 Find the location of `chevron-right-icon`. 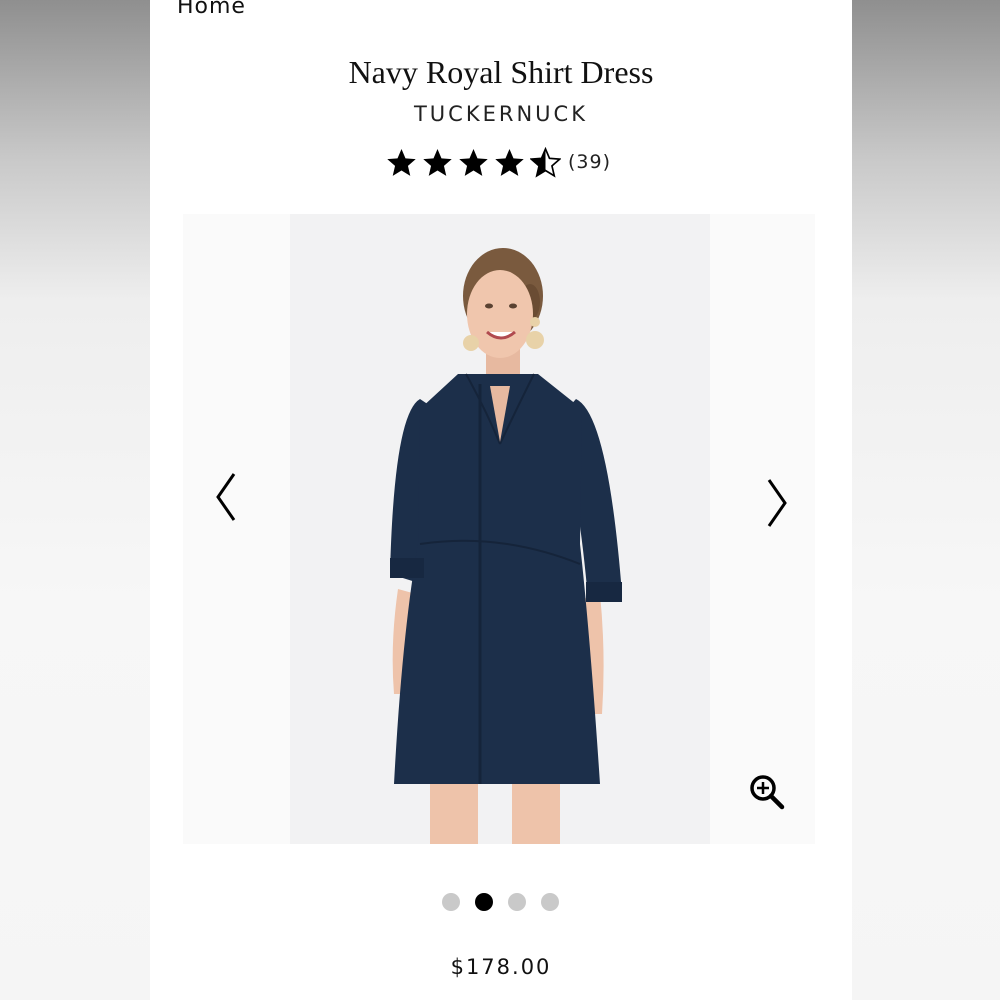

chevron-right-icon is located at coordinates (776, 503).